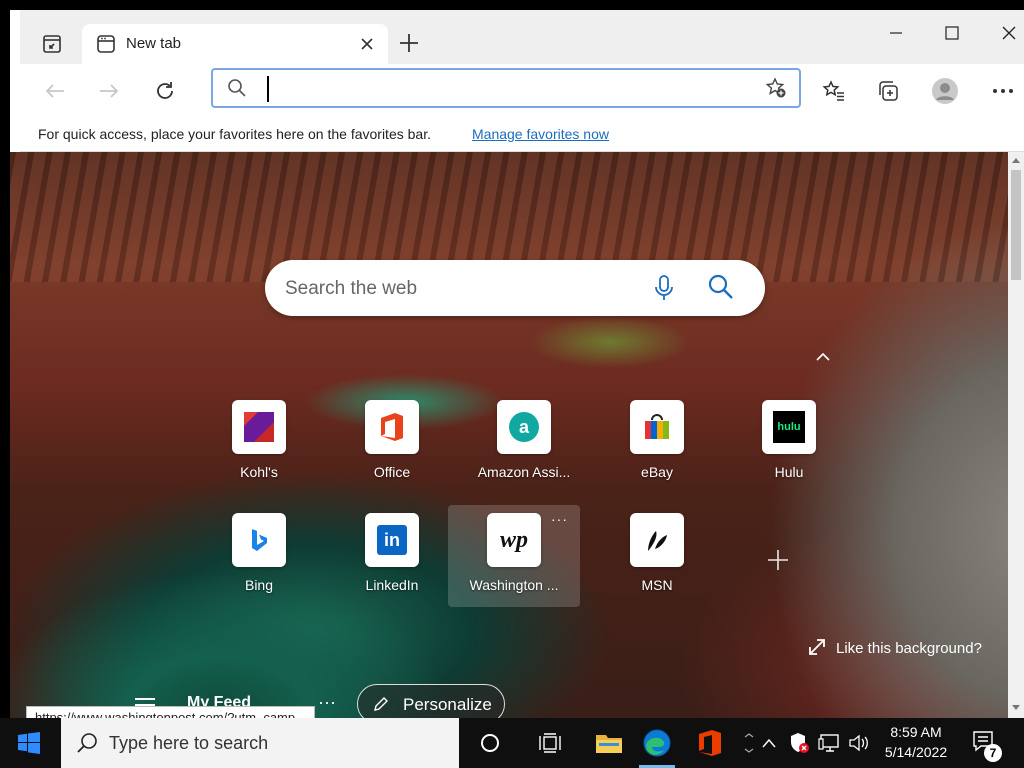  What do you see at coordinates (392, 585) in the screenshot?
I see `tile-label: LinkedIn` at bounding box center [392, 585].